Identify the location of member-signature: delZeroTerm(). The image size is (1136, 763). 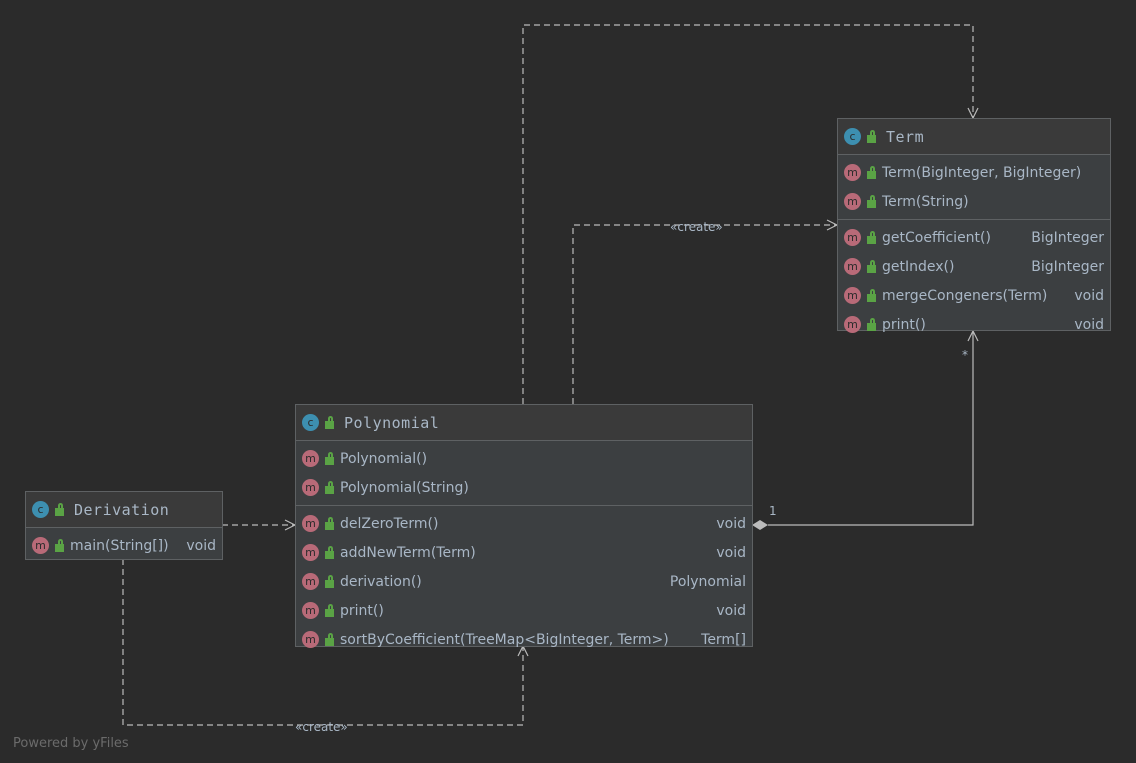
(389, 523).